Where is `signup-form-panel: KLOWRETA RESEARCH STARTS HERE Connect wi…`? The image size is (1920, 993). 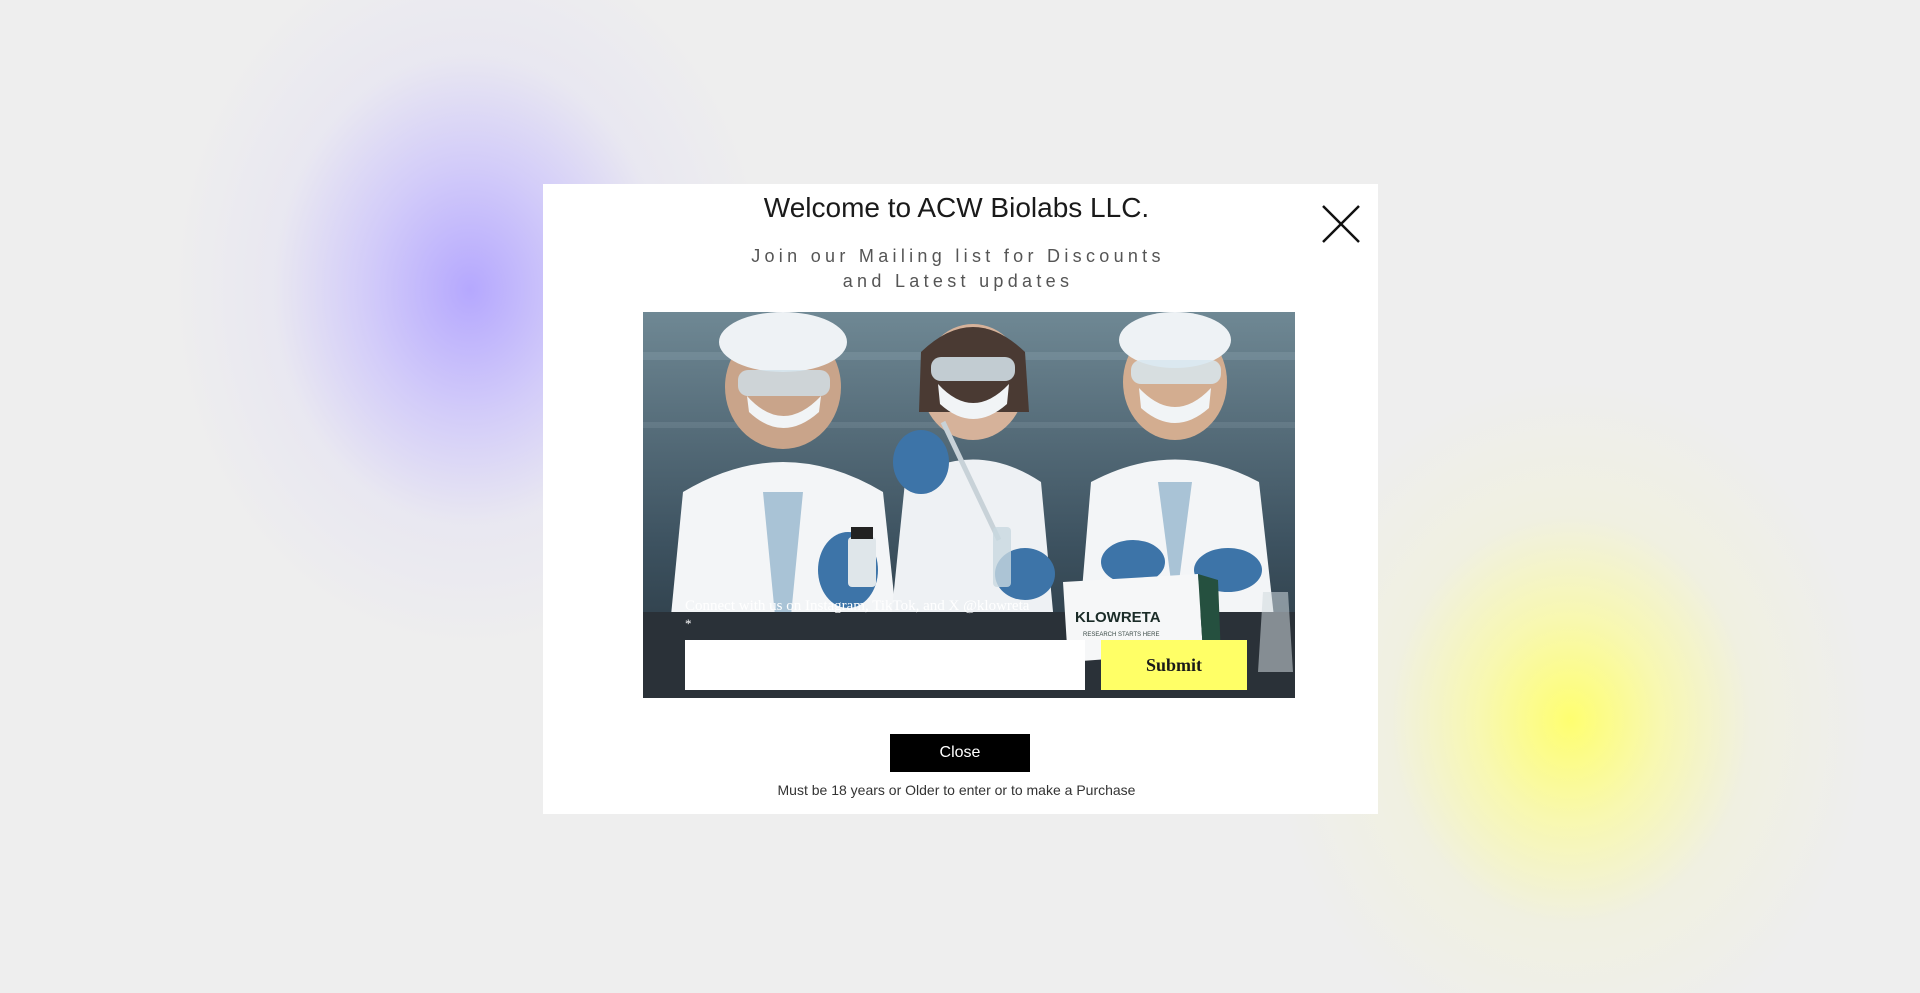
signup-form-panel: KLOWRETA RESEARCH STARTS HERE Connect wi… is located at coordinates (969, 505).